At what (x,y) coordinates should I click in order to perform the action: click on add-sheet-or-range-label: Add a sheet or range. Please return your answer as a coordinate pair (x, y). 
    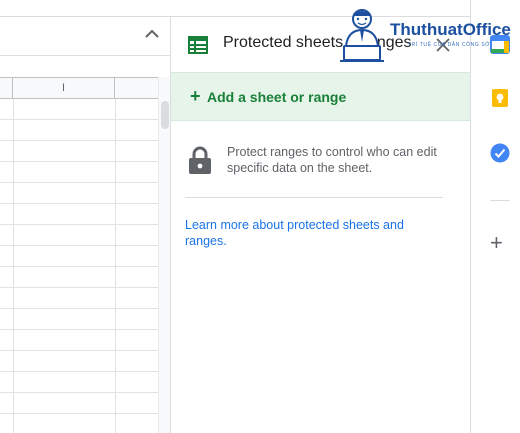
    Looking at the image, I should click on (277, 97).